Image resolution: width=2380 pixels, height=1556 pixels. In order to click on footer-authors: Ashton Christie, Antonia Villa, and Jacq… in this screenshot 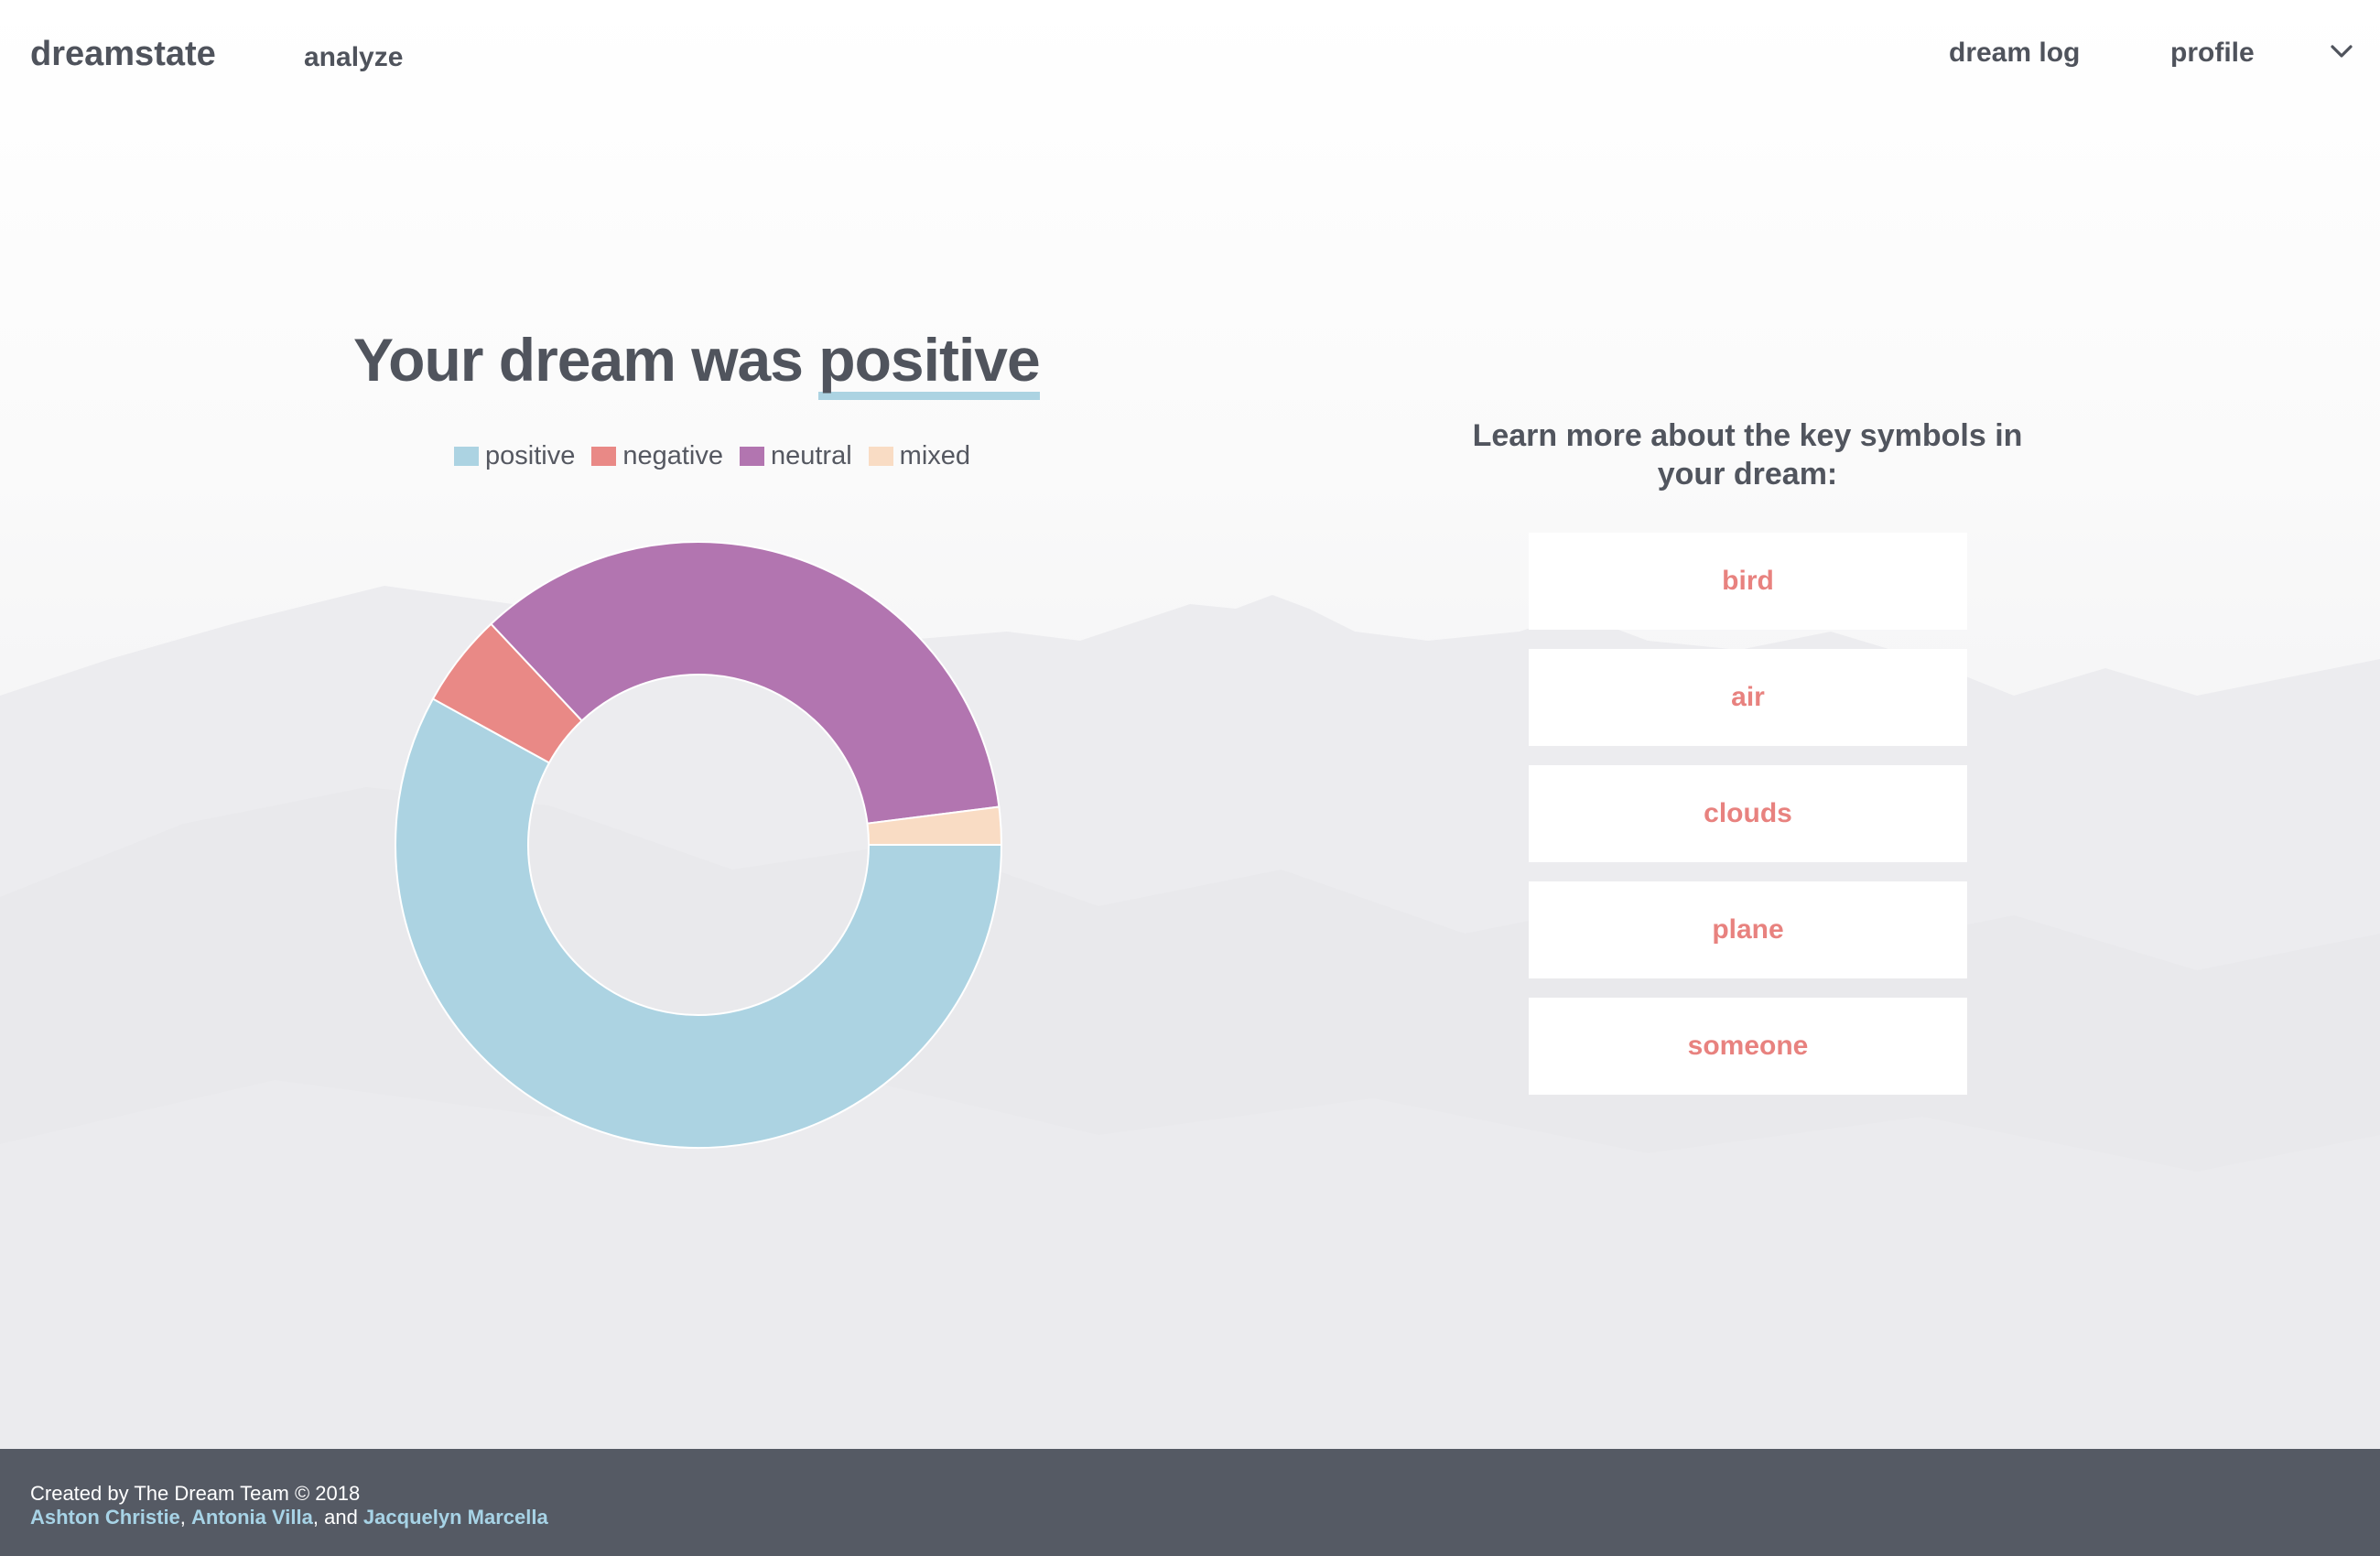, I will do `click(289, 1517)`.